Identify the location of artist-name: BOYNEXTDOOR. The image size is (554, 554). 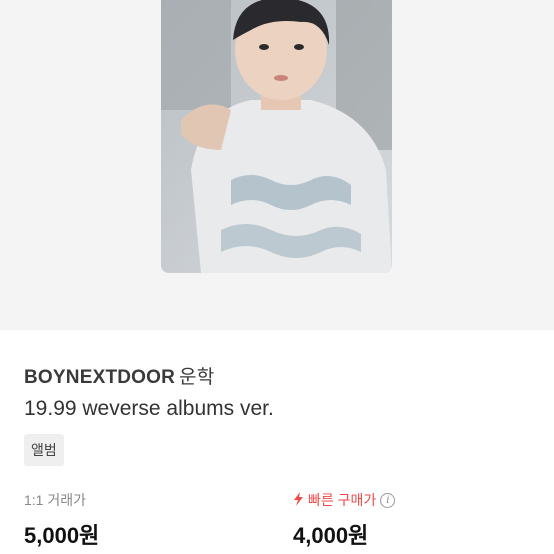
(100, 377).